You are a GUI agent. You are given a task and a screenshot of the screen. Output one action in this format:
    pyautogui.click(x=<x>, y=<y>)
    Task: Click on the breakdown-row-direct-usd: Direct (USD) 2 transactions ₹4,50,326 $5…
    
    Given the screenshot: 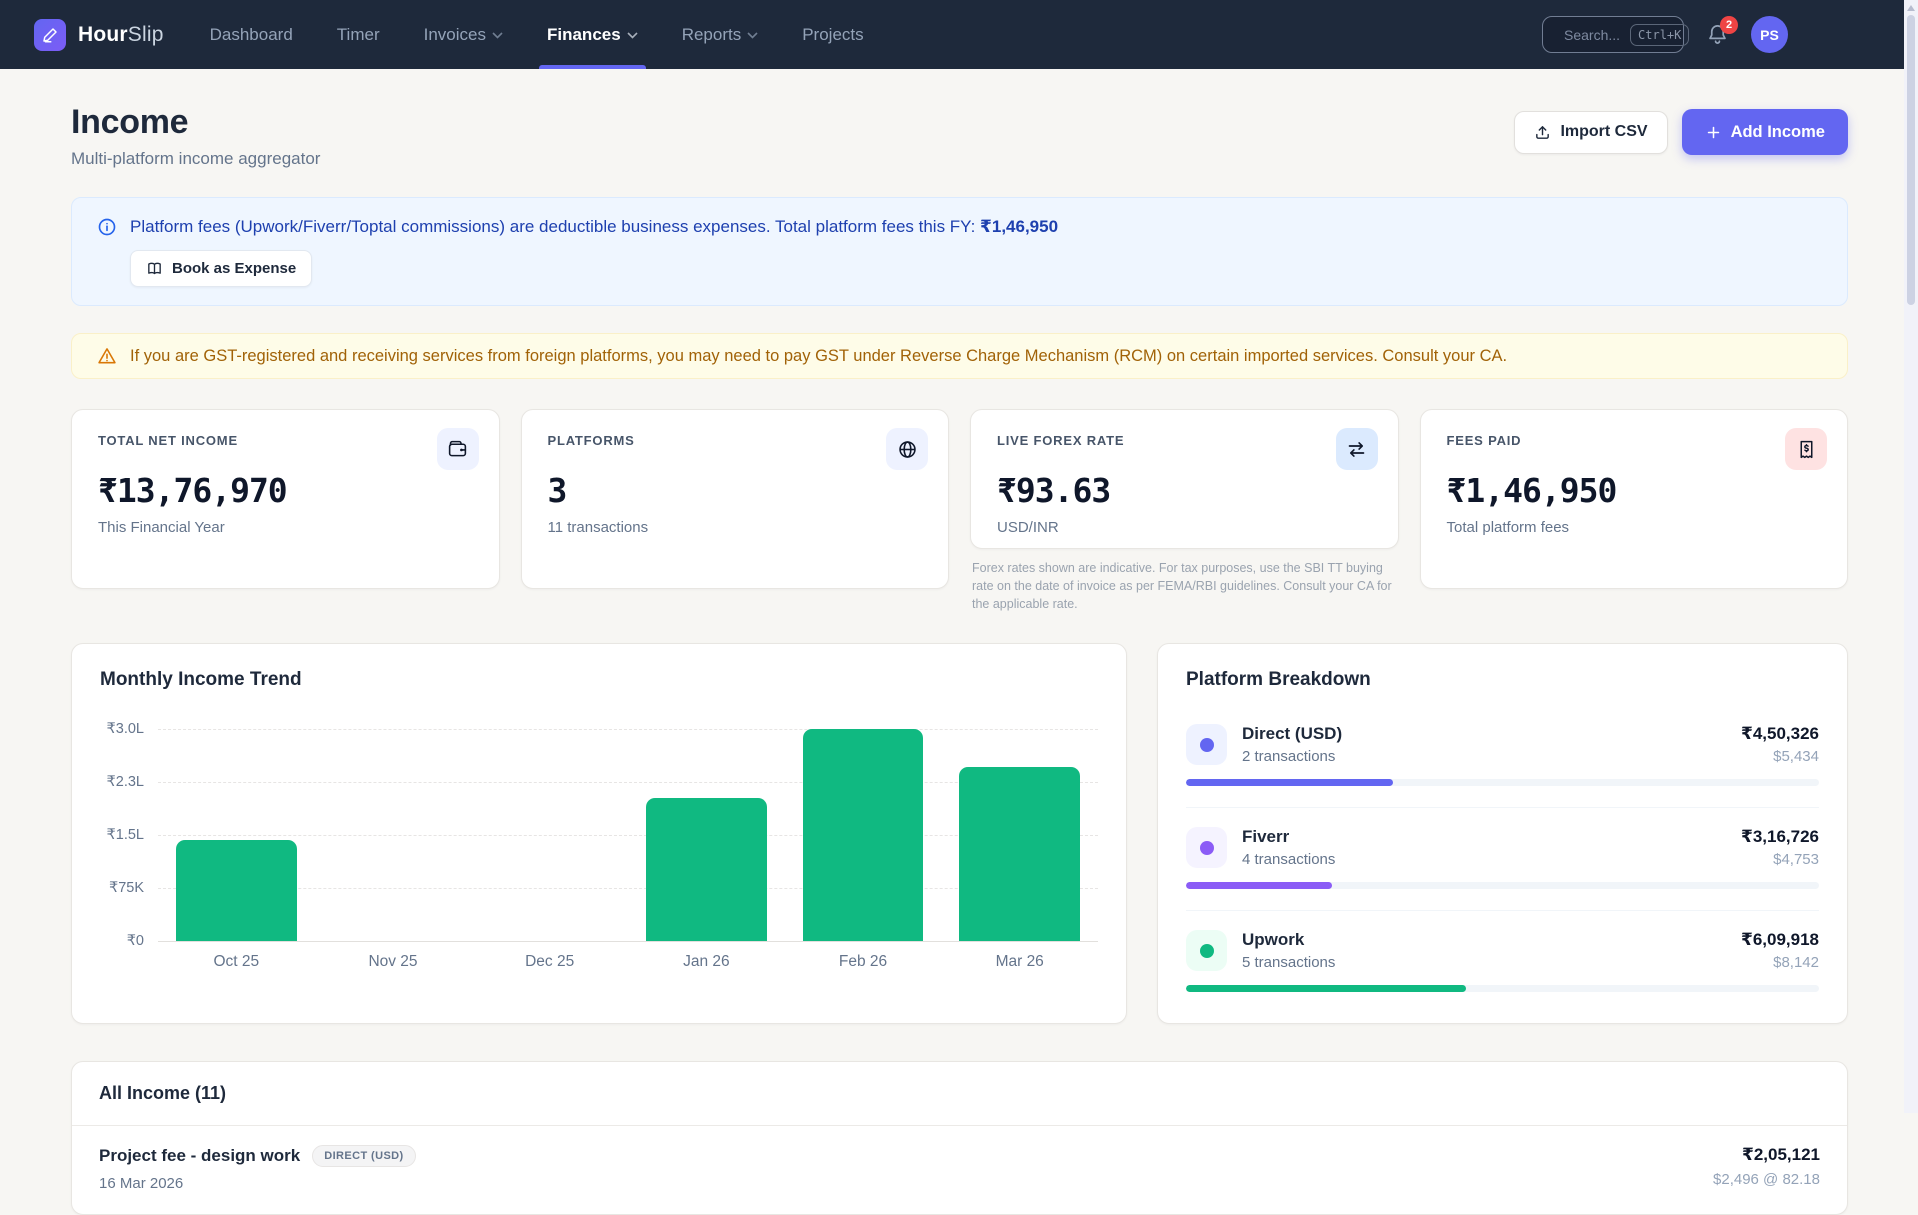 What is the action you would take?
    pyautogui.click(x=1502, y=757)
    